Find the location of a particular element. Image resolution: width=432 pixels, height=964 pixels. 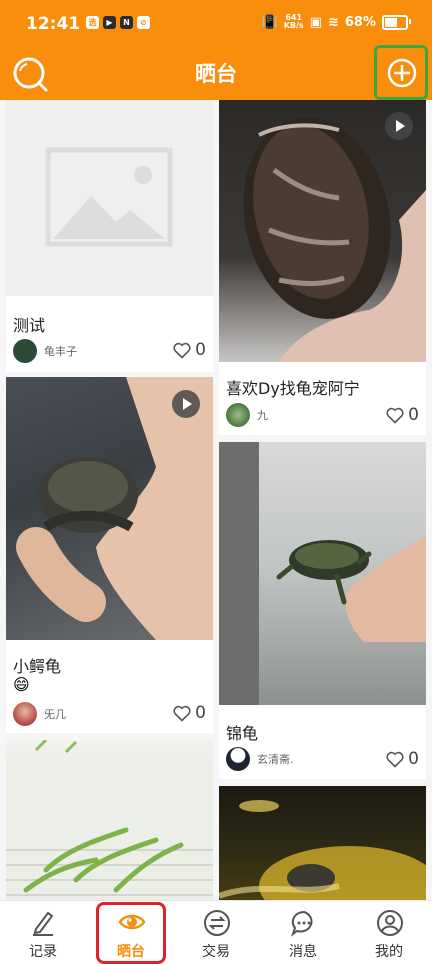

pen-icon is located at coordinates (43, 923).